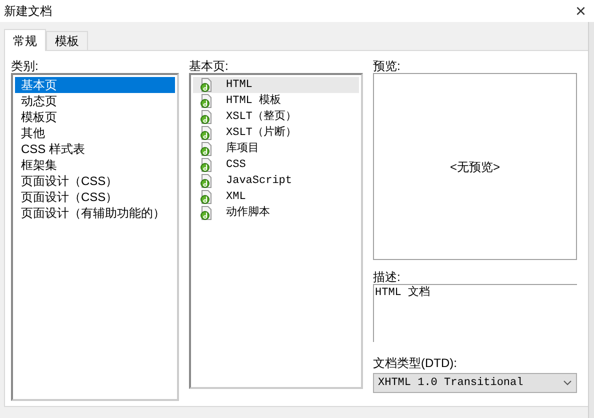 Image resolution: width=594 pixels, height=418 pixels. What do you see at coordinates (95, 133) in the screenshot?
I see `category-item: 其他` at bounding box center [95, 133].